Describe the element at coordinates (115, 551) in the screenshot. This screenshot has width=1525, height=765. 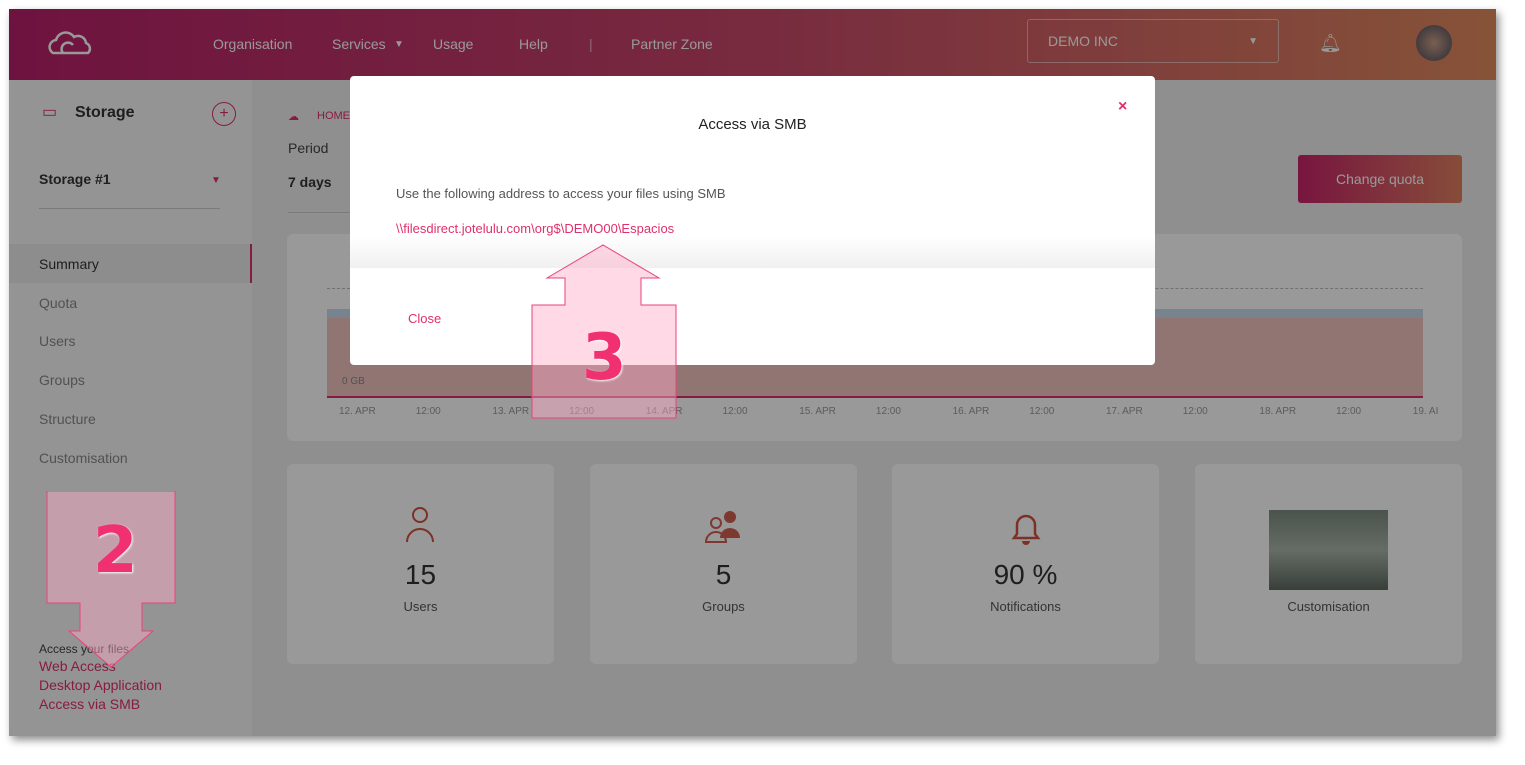
I see `annotation-number: 2` at that location.